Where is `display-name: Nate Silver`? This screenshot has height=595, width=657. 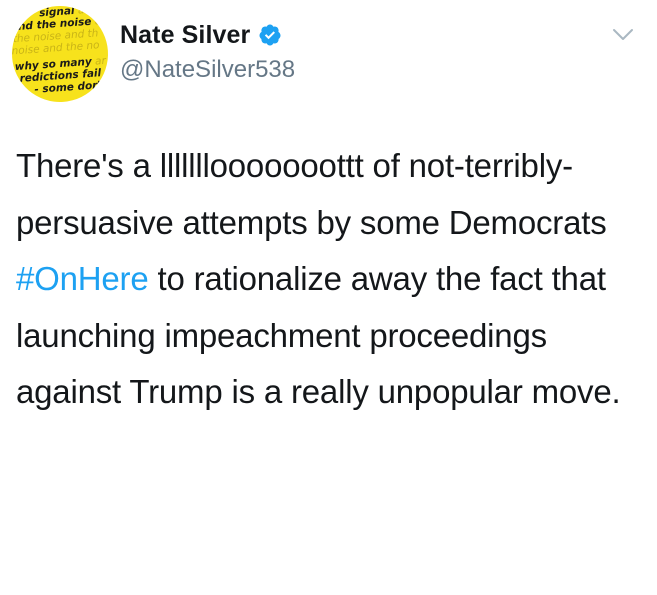 display-name: Nate Silver is located at coordinates (185, 35).